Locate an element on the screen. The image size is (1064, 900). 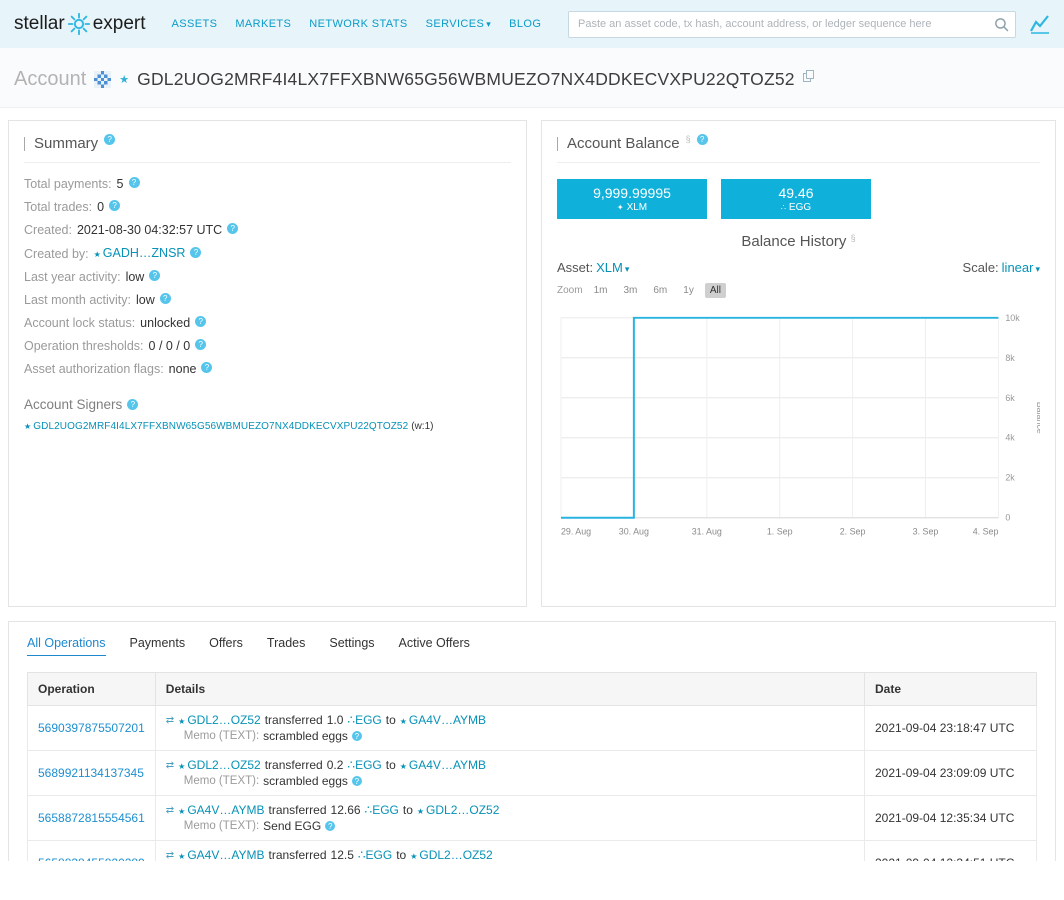
svg-text: 31. Aug is located at coordinates (707, 532).